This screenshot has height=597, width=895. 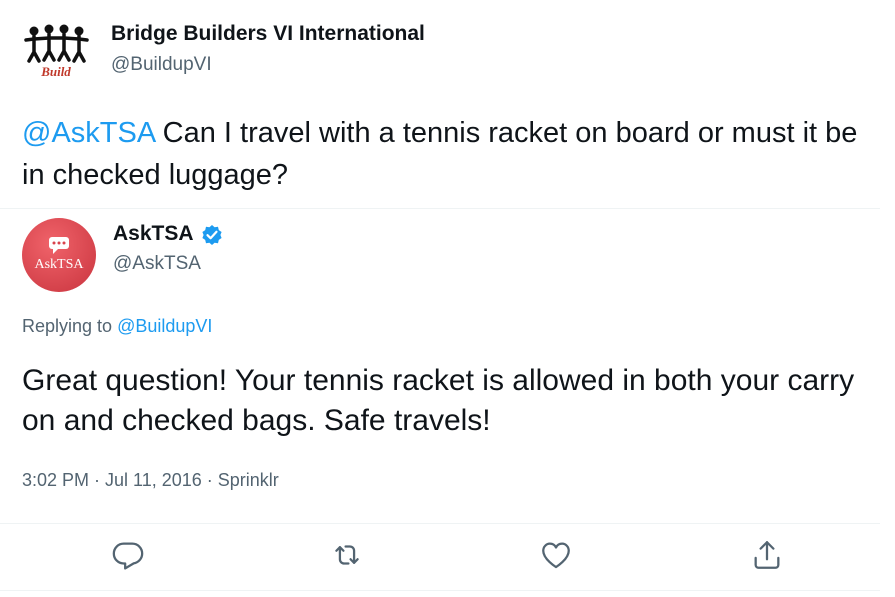 I want to click on meta-divider, so click(x=440, y=523).